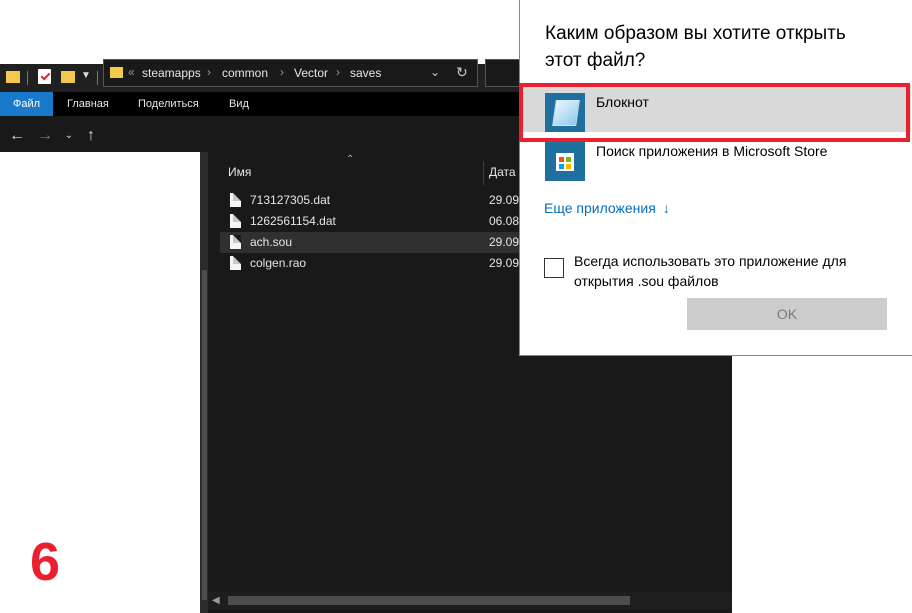 This screenshot has width=912, height=613. What do you see at coordinates (714, 112) in the screenshot?
I see `highlight-frame` at bounding box center [714, 112].